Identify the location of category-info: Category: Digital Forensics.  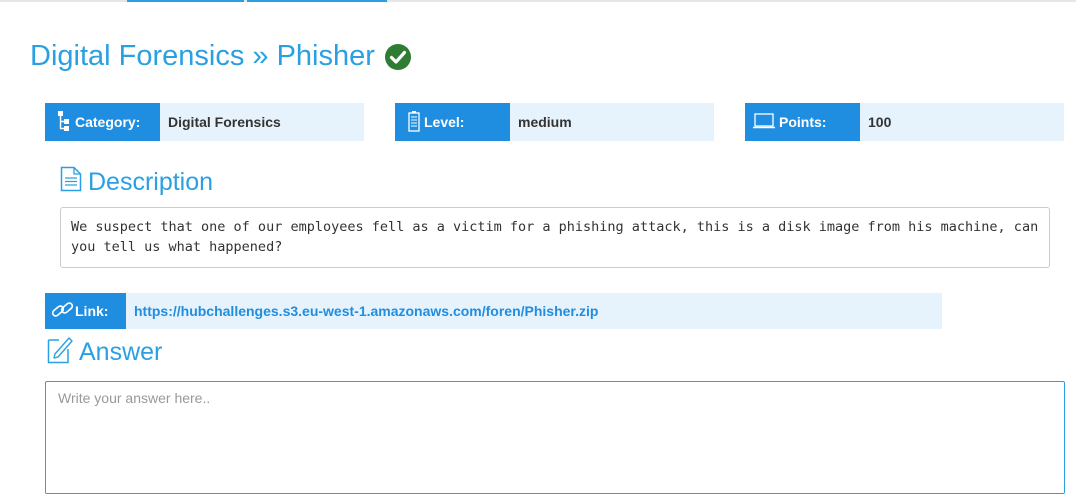
(204, 122).